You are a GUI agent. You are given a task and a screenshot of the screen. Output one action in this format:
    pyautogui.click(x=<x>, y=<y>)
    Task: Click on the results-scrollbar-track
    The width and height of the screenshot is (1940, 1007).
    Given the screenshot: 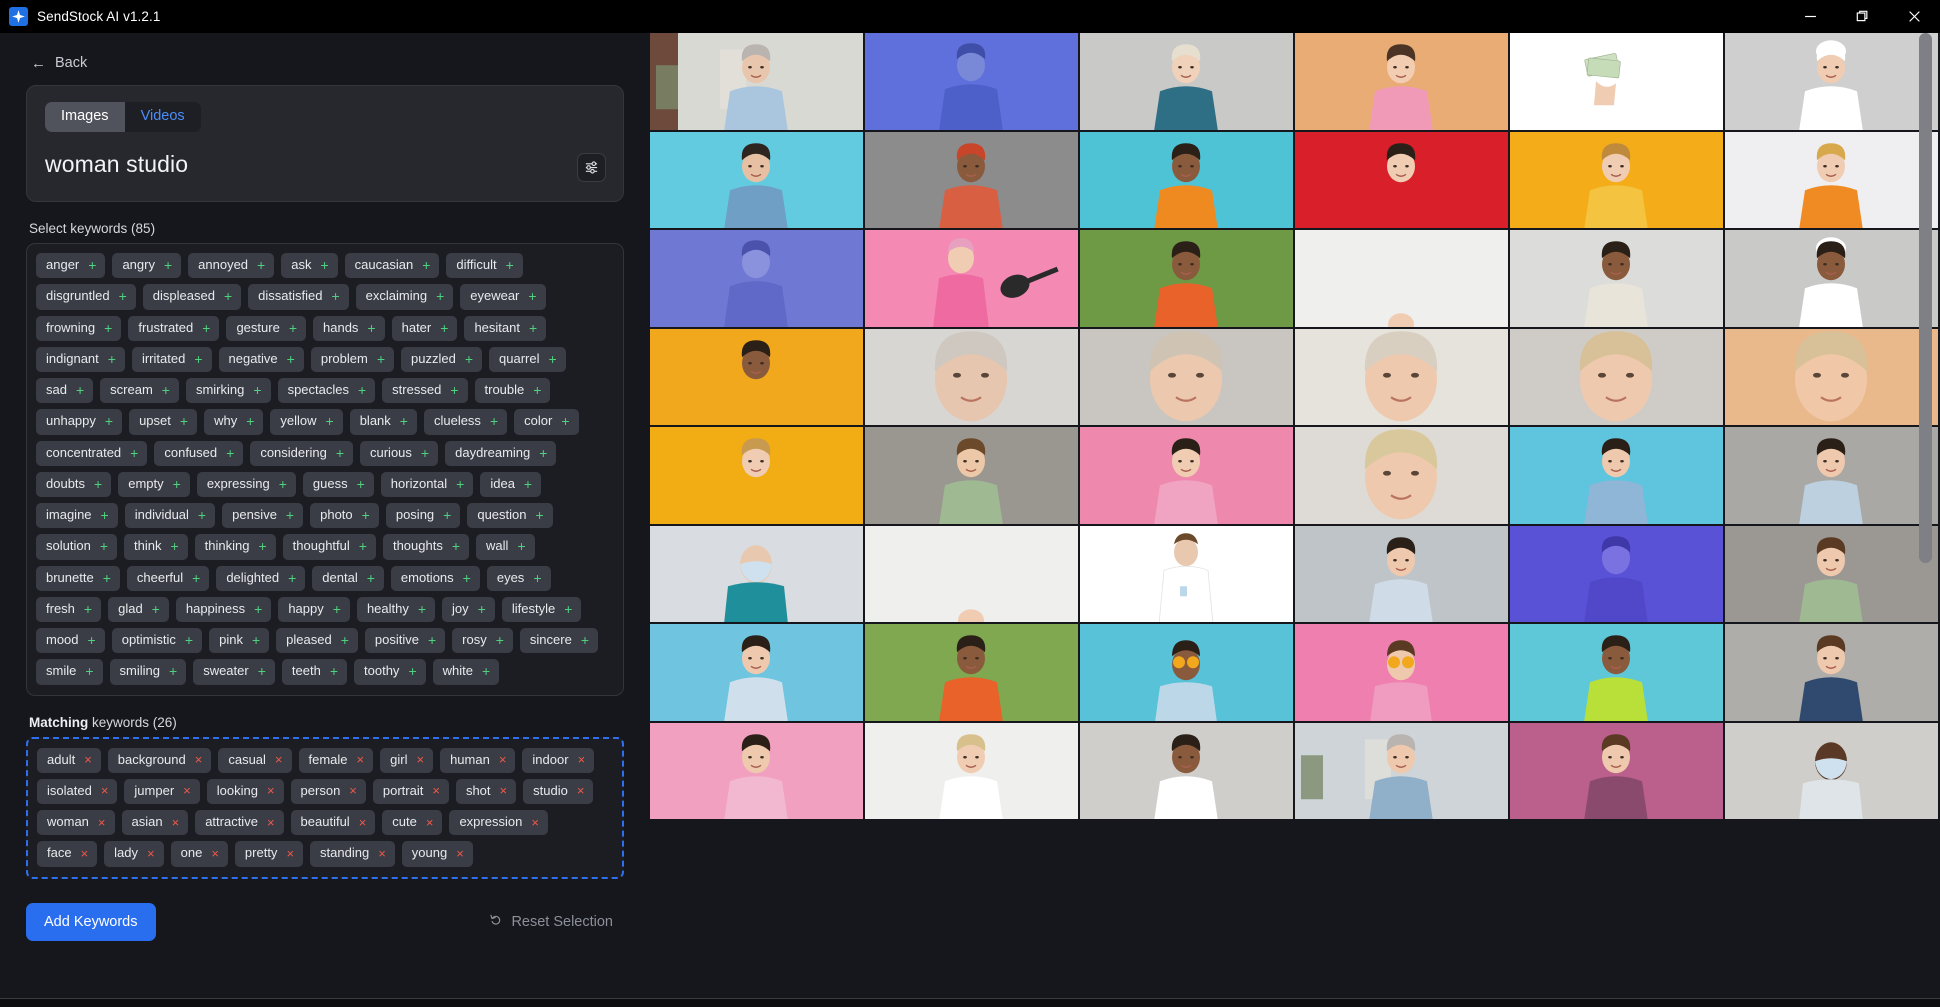 What is the action you would take?
    pyautogui.click(x=1927, y=520)
    